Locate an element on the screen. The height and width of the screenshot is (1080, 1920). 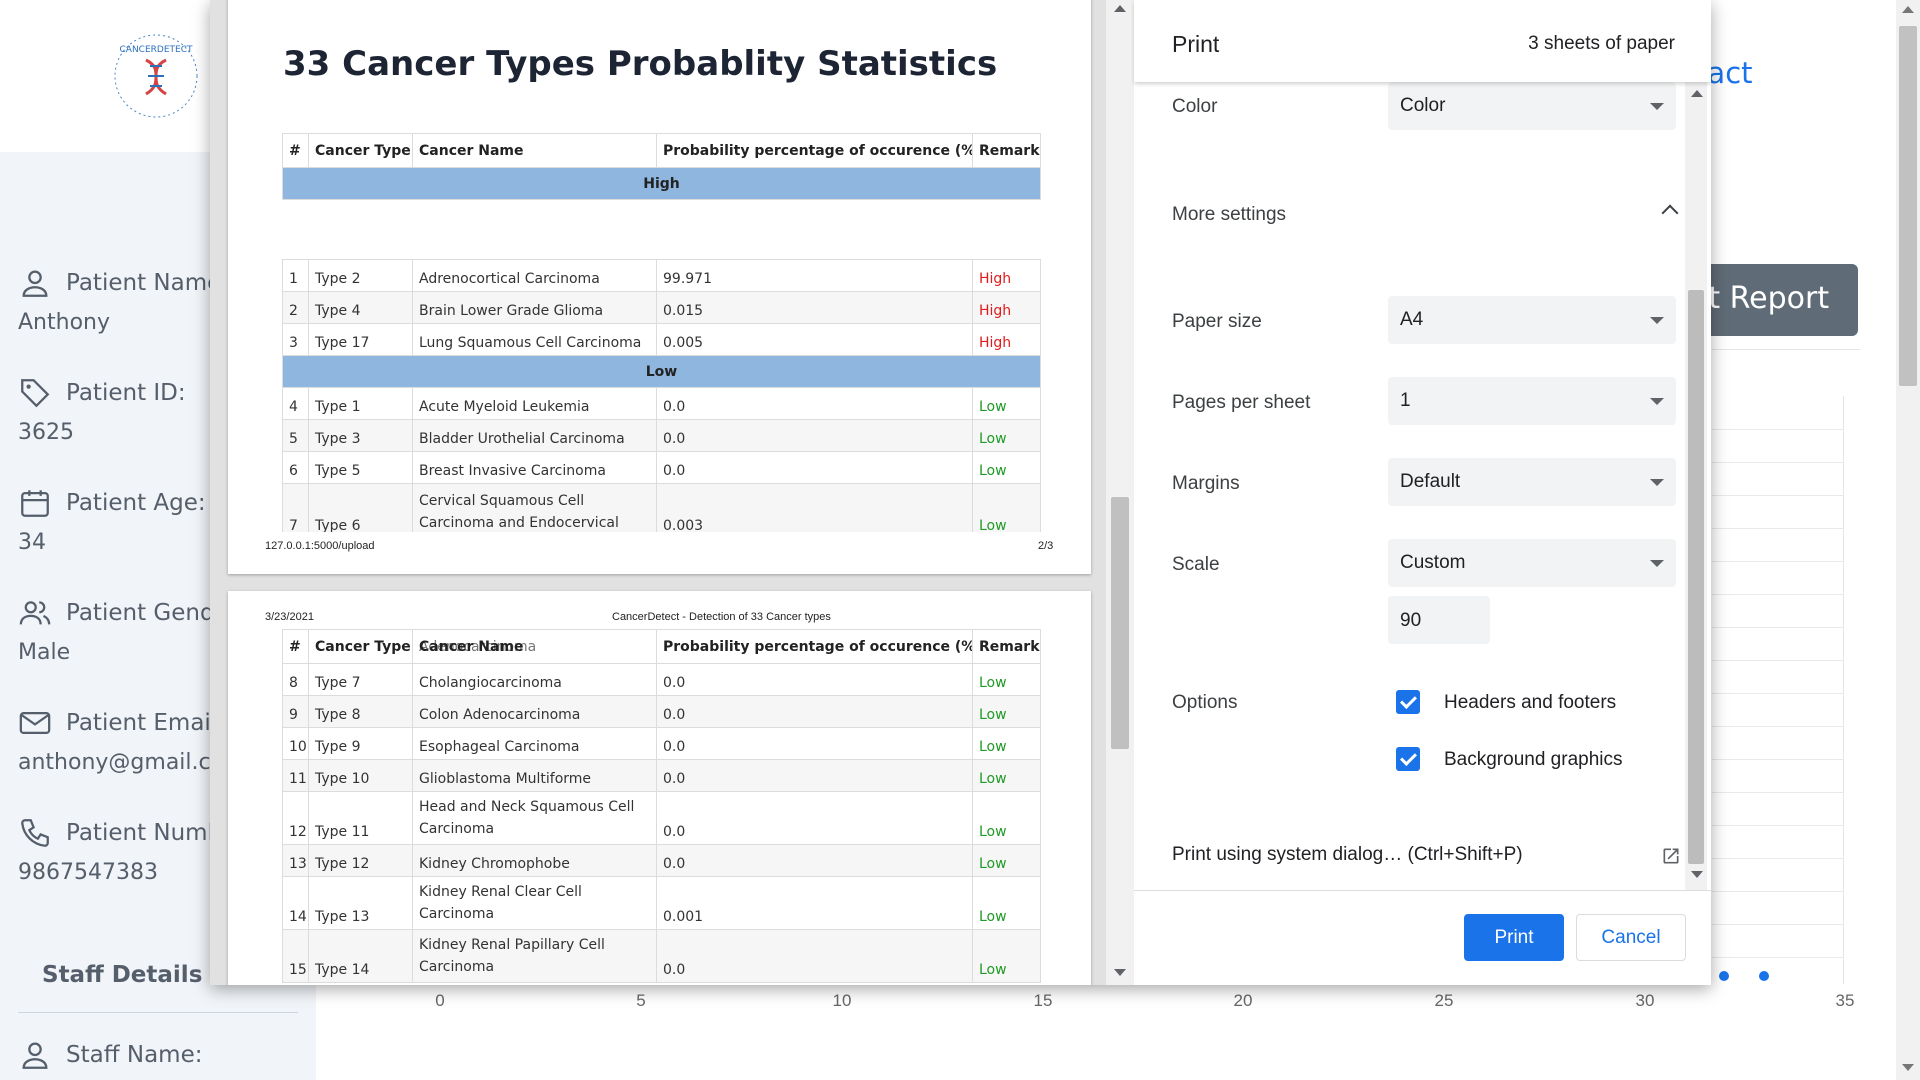
probability: 99.971 is located at coordinates (814, 275).